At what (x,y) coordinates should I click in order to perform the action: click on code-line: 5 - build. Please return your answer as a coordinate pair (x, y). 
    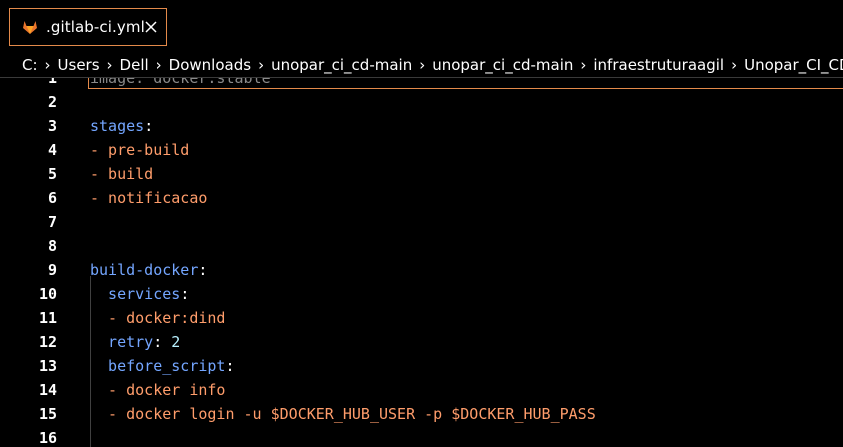
    Looking at the image, I should click on (421, 174).